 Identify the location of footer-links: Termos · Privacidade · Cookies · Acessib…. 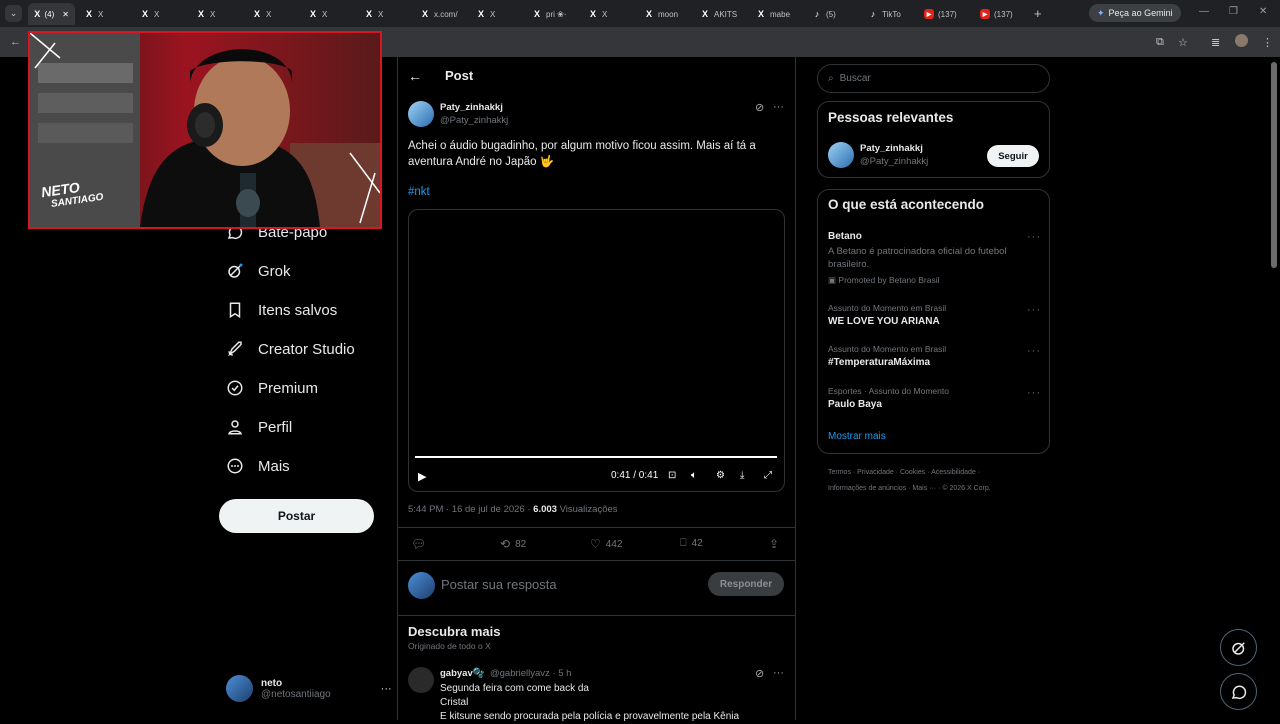
(904, 472).